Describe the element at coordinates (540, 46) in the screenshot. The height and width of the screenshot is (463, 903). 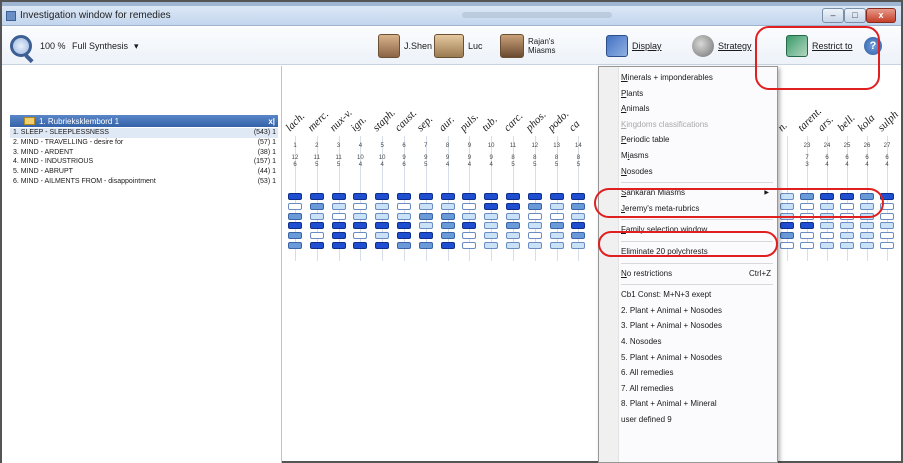
I see `user-rajan-button: Rajan's Miasms` at that location.